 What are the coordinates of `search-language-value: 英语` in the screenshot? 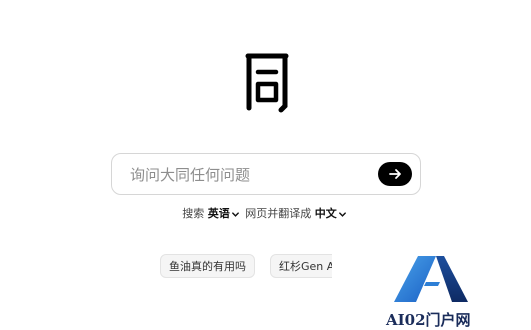 It's located at (218, 213).